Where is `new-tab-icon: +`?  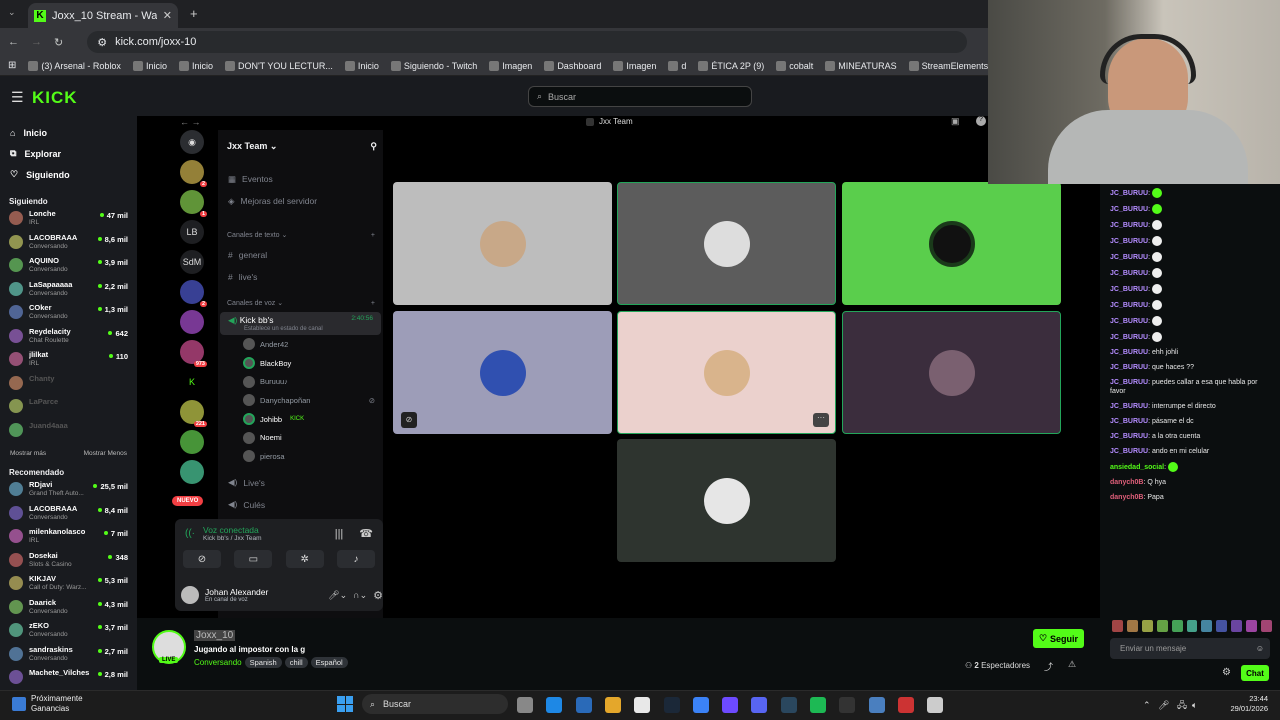 new-tab-icon: + is located at coordinates (194, 13).